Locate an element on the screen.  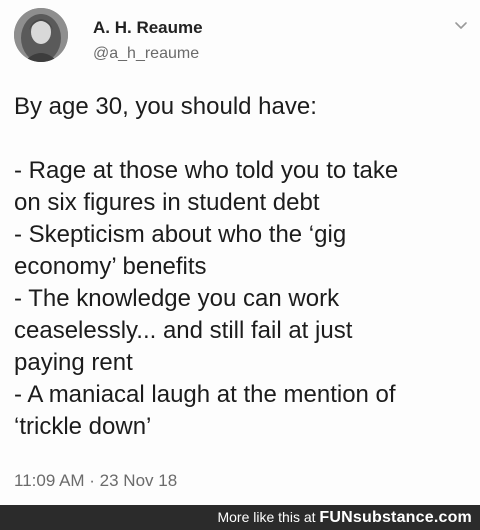
tweet-line: - The knowledge you can work is located at coordinates (177, 298).